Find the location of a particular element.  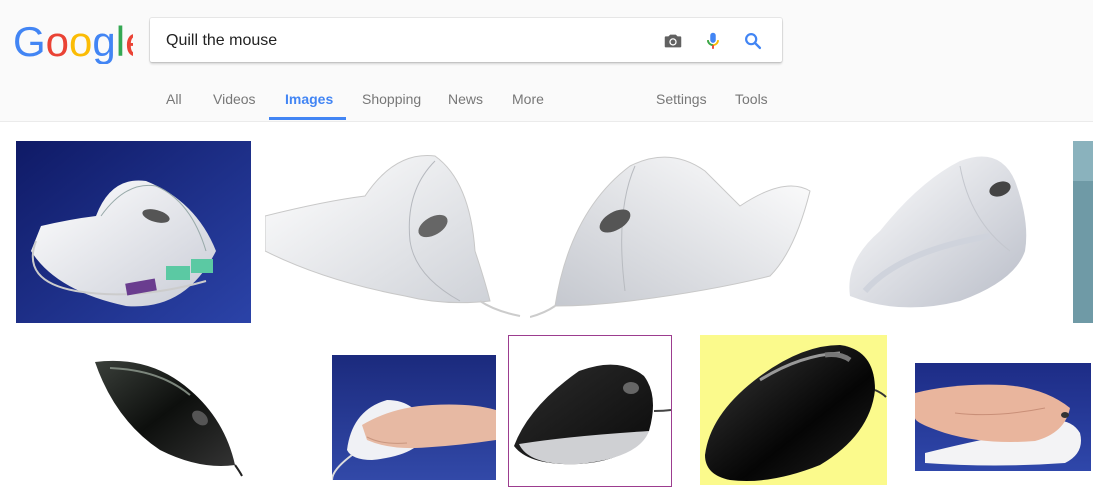

camera-icon is located at coordinates (673, 41).